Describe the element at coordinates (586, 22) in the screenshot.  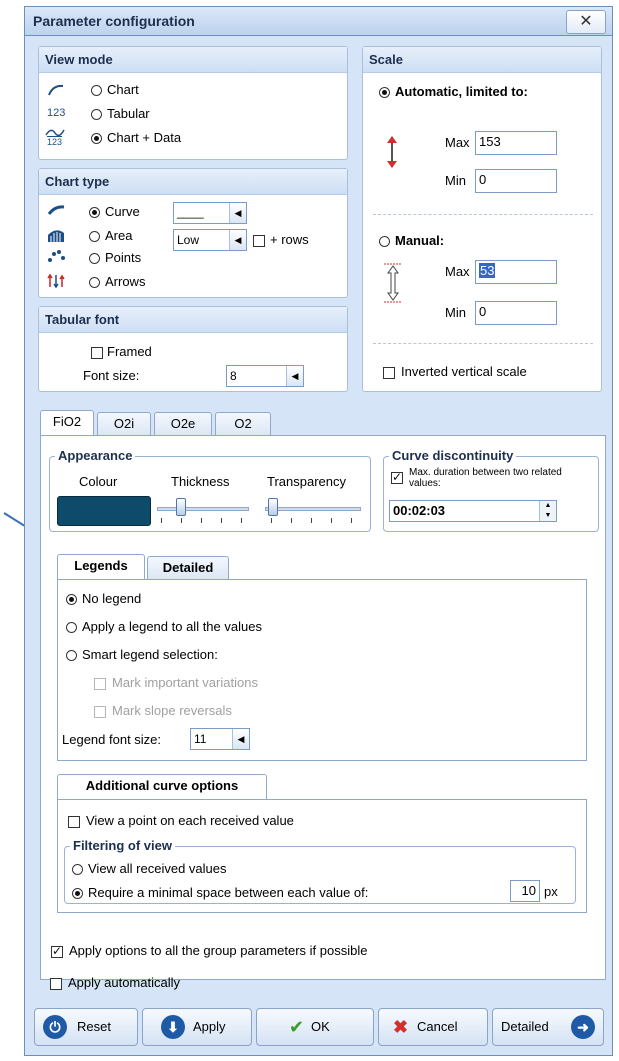
I see `close-button: ✕` at that location.